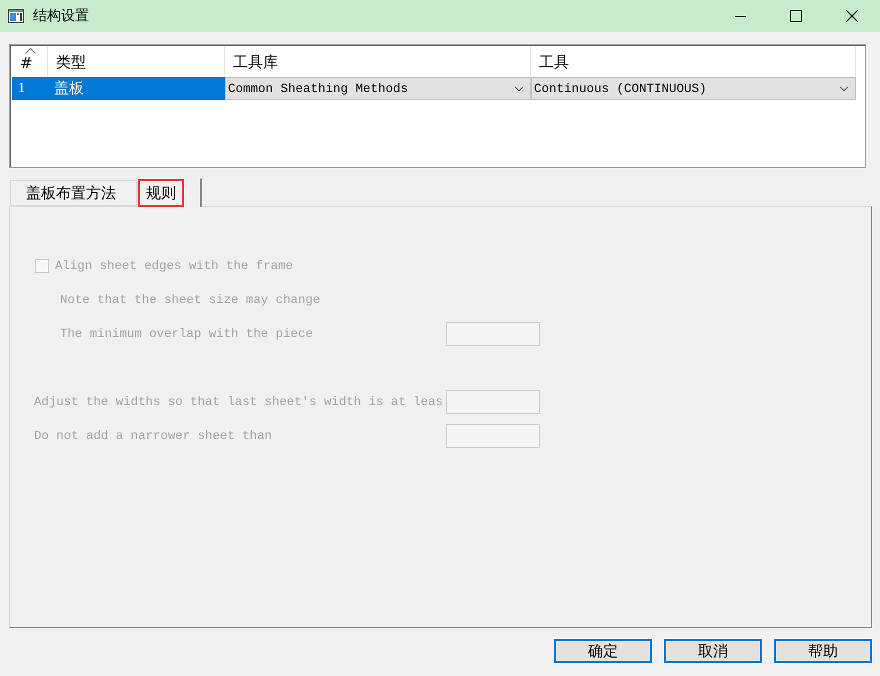 The height and width of the screenshot is (676, 880). I want to click on window-title: 结构设置, so click(61, 16).